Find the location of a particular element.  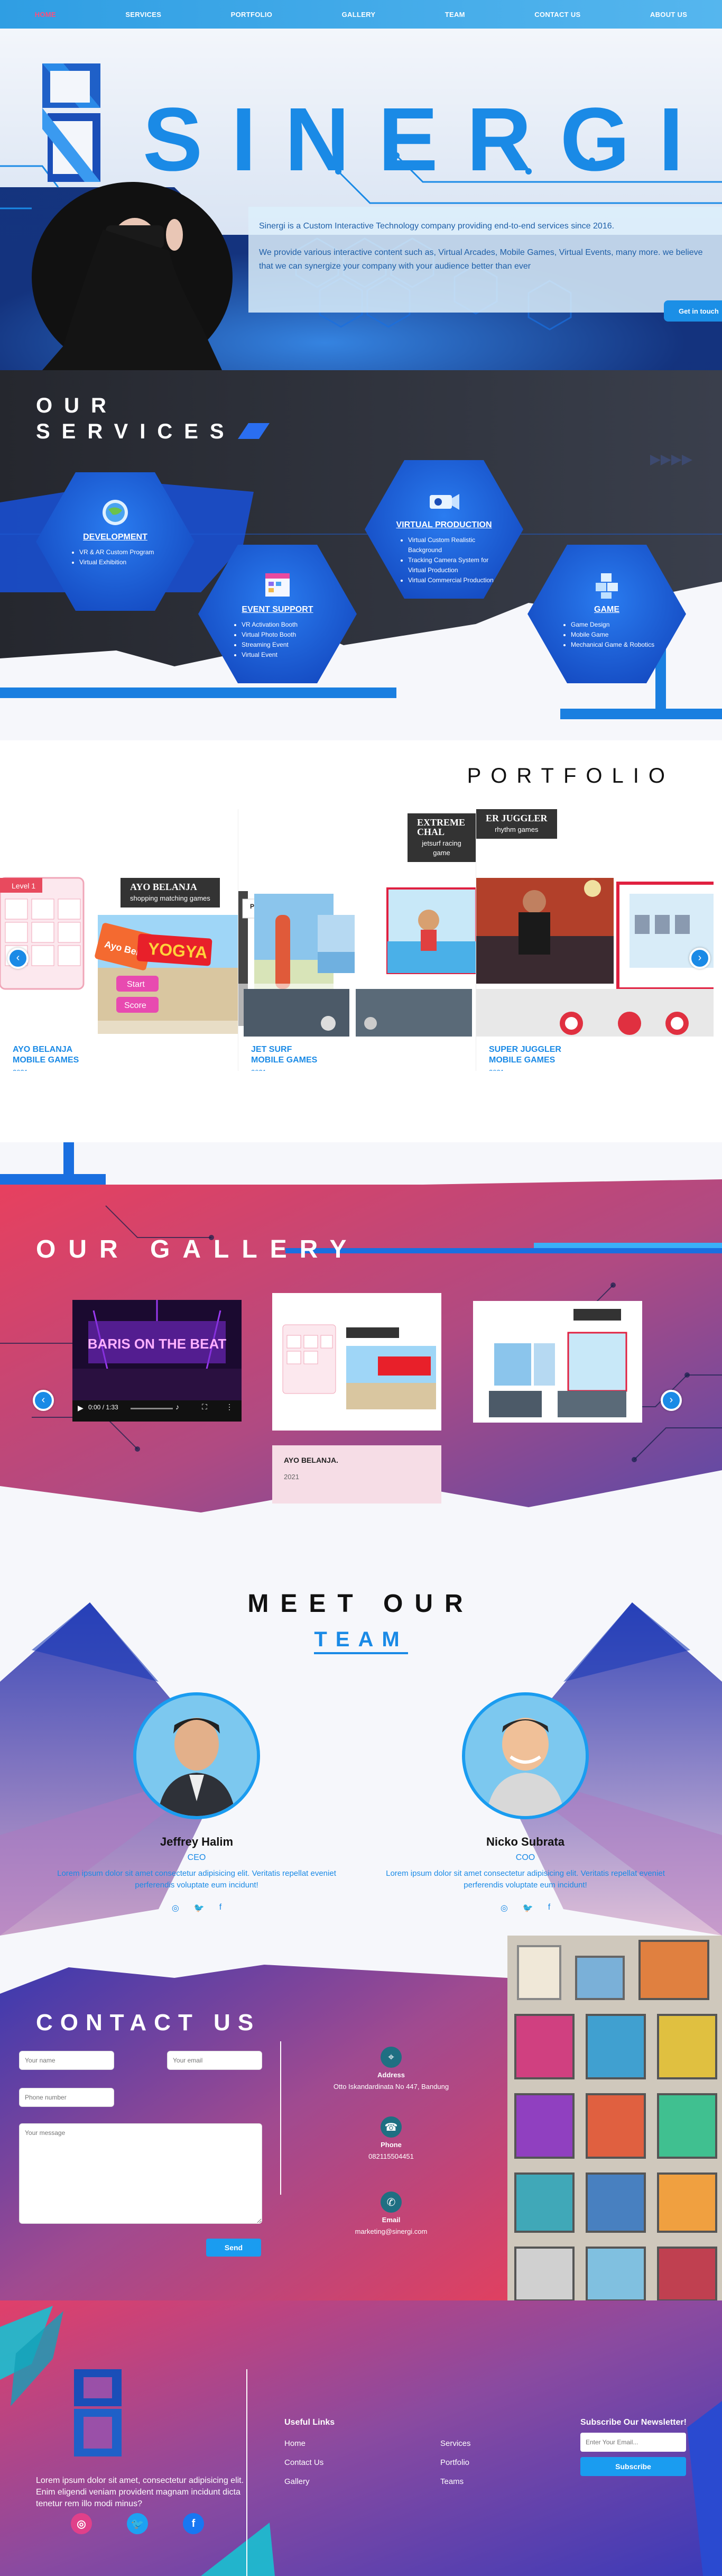

team-title-line2: TEAM is located at coordinates (361, 1641).